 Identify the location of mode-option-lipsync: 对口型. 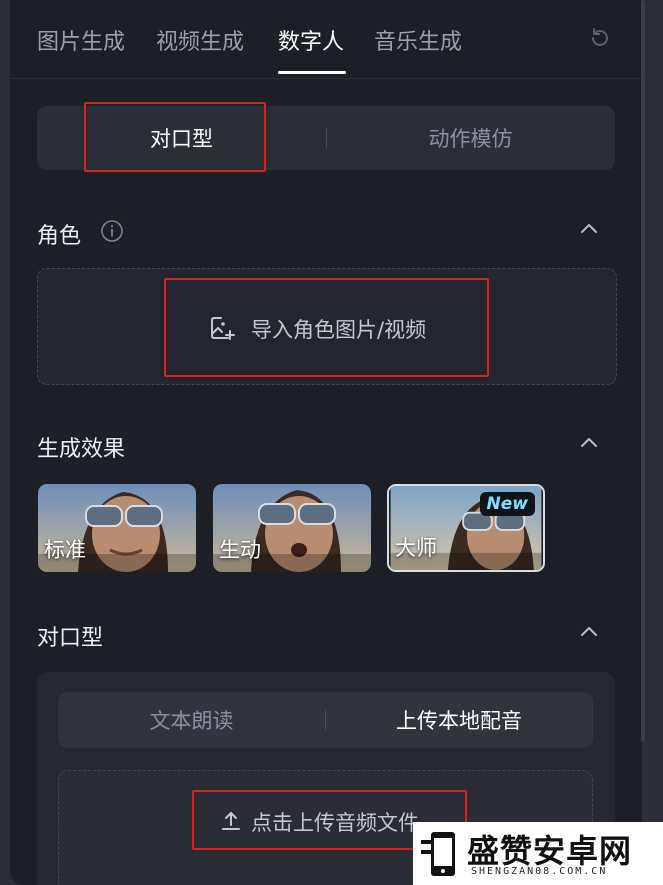
(181, 138).